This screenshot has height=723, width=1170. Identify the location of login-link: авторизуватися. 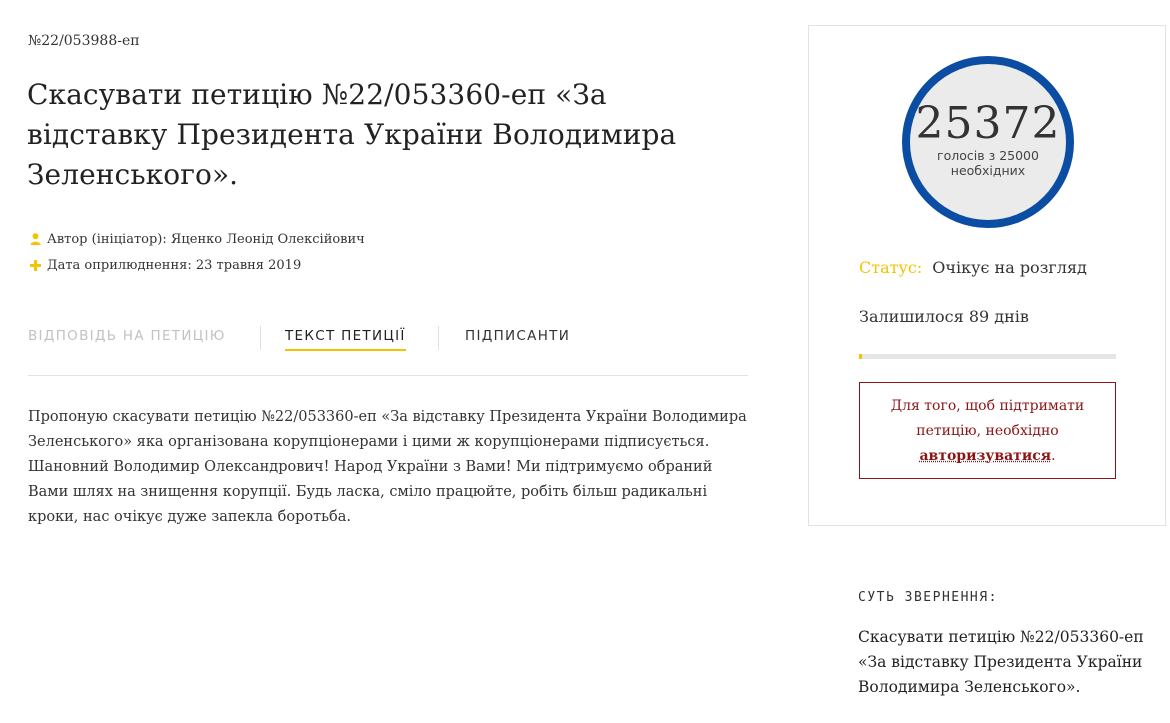
(985, 456).